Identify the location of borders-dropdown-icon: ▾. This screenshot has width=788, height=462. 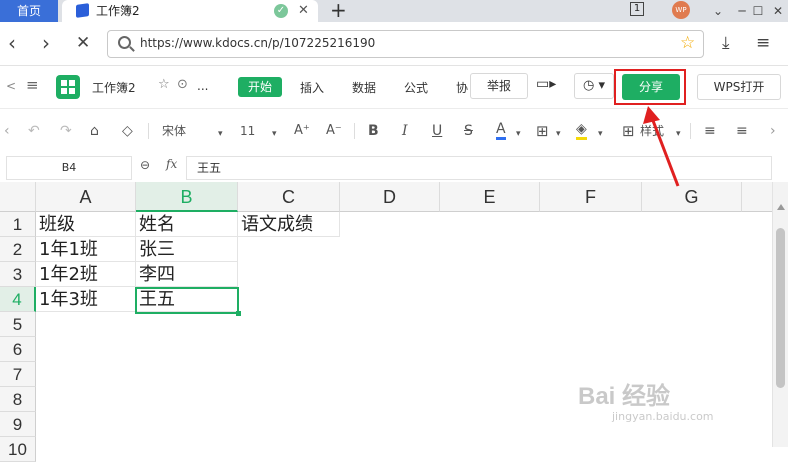
(558, 134).